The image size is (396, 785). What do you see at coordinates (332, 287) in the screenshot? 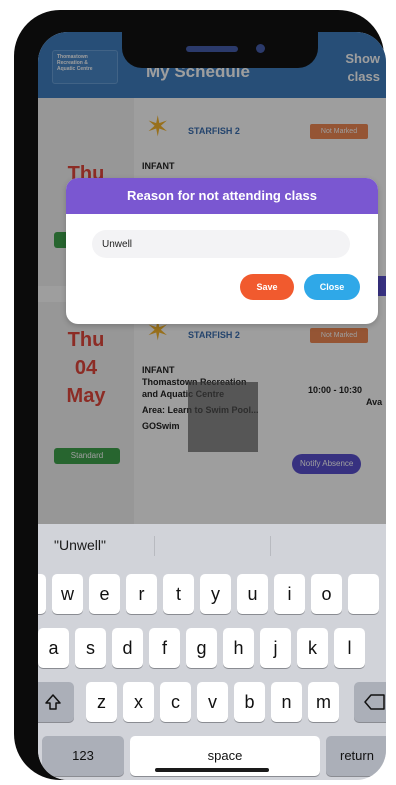
I see `close-button: Close` at bounding box center [332, 287].